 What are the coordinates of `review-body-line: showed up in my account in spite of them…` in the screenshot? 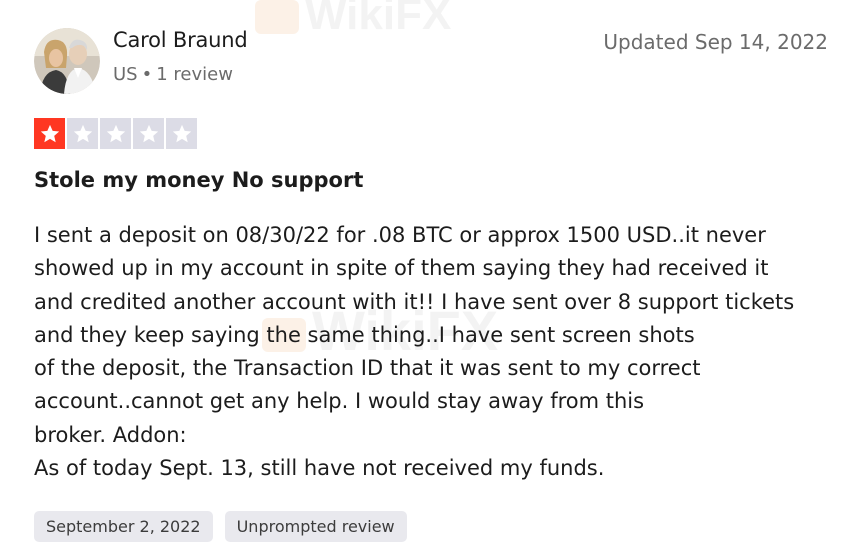 It's located at (401, 268).